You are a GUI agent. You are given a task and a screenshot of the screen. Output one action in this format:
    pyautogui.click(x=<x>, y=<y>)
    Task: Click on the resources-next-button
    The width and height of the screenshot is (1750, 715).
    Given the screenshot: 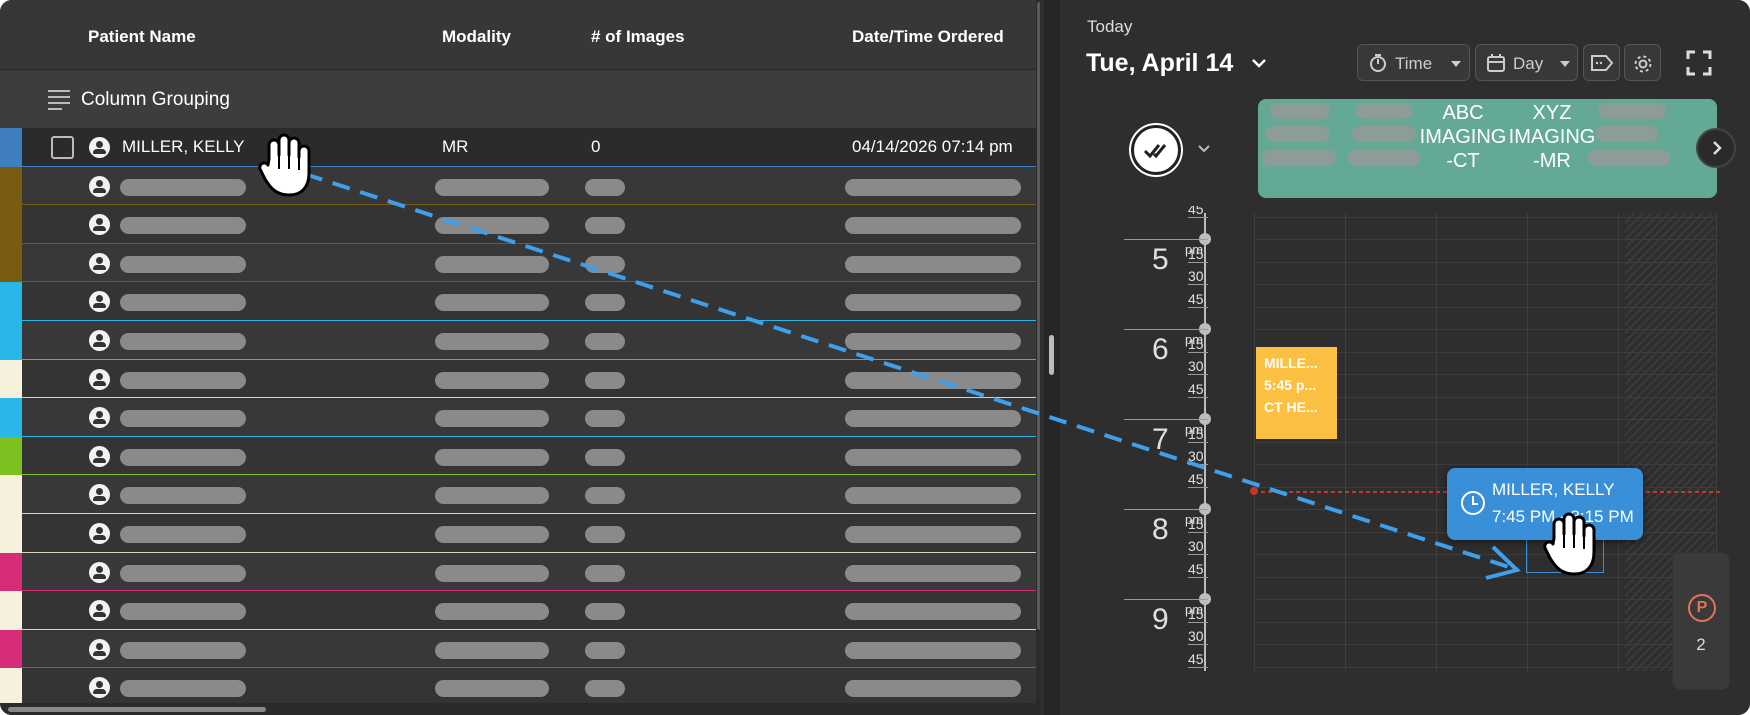 What is the action you would take?
    pyautogui.click(x=1716, y=148)
    